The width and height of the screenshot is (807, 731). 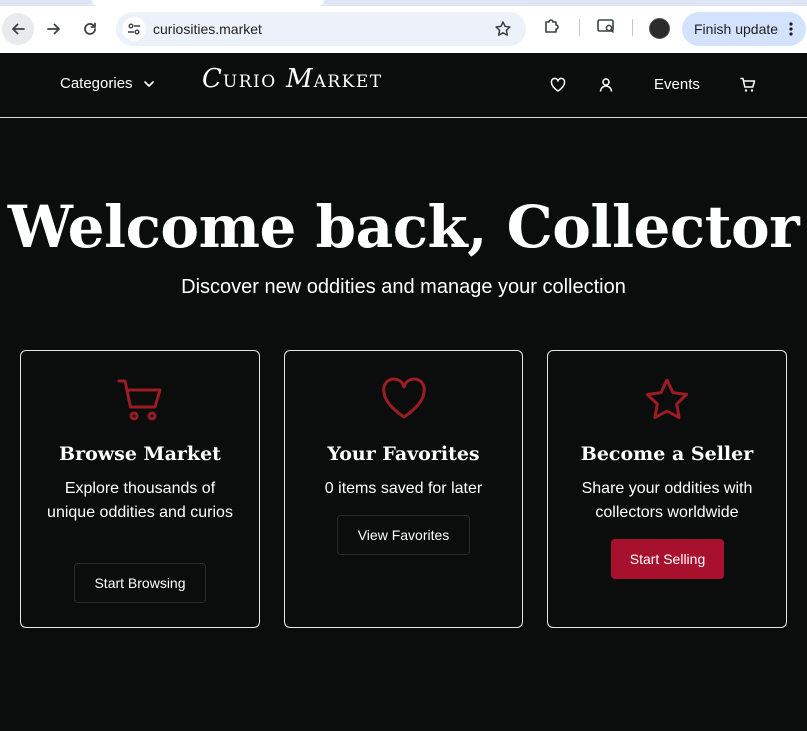 I want to click on events-link: Events, so click(x=677, y=84).